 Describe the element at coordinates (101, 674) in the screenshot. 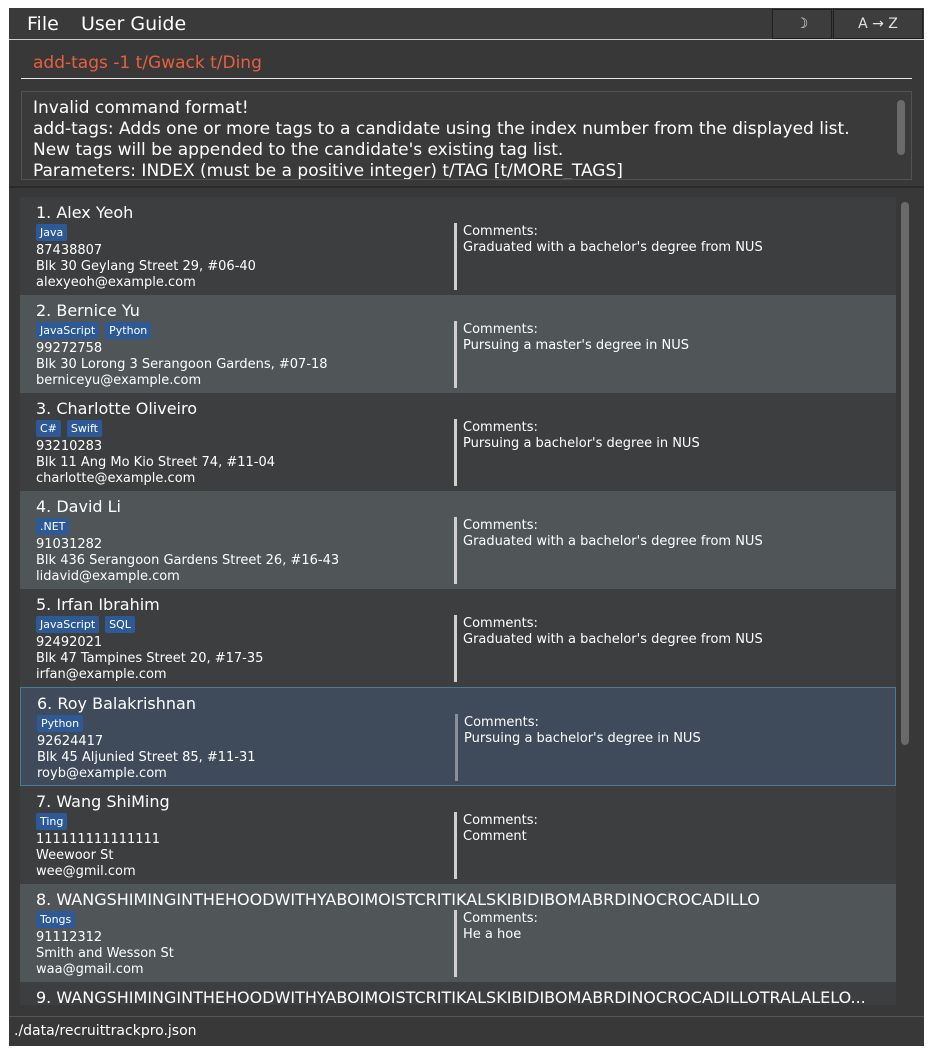

I see `candidate-email: irfan@example.com` at that location.